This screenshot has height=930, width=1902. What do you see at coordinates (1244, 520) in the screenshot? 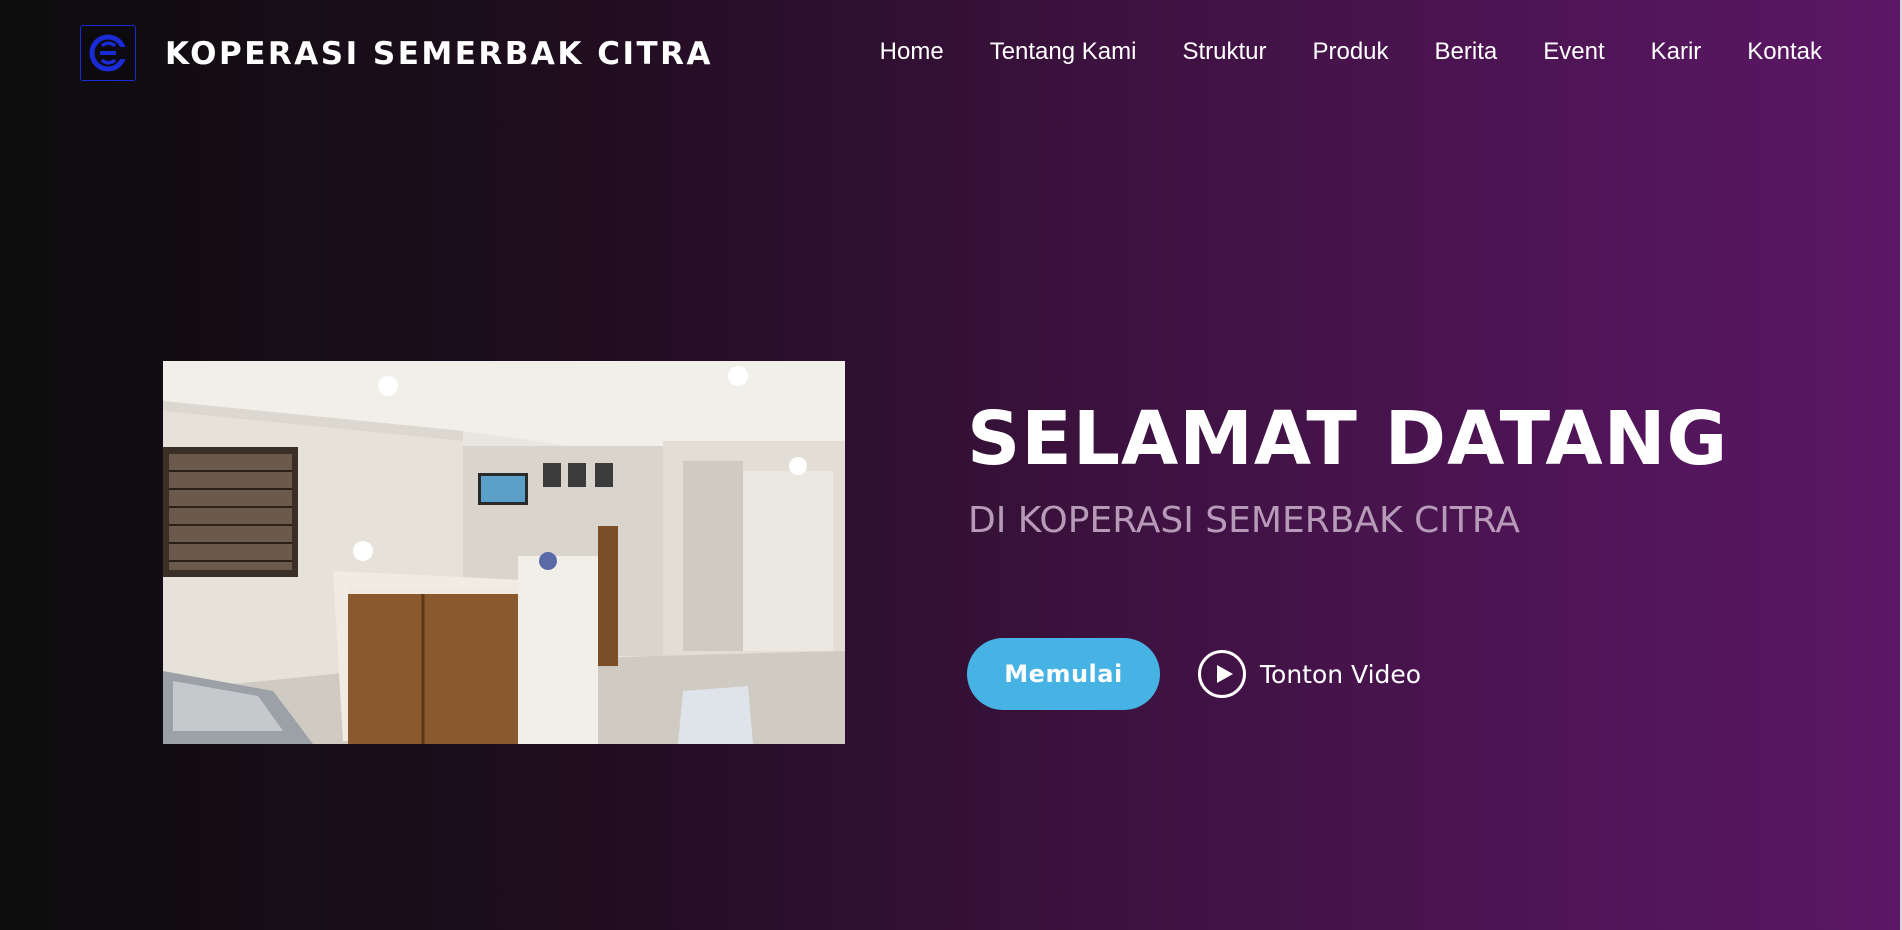
I see `hero-subtitle: DI KOPERASI SEMERBAK CITRA` at bounding box center [1244, 520].